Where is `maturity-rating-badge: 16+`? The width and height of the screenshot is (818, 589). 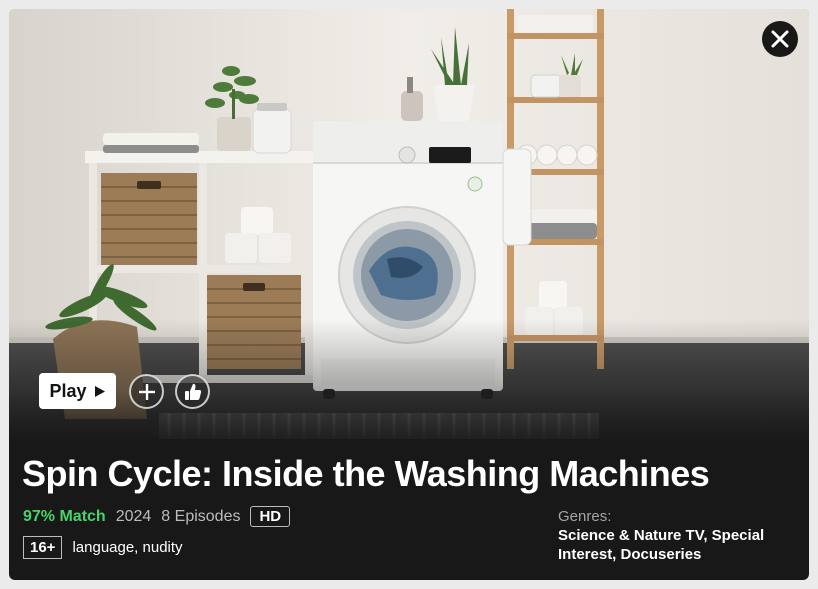 maturity-rating-badge: 16+ is located at coordinates (43, 547).